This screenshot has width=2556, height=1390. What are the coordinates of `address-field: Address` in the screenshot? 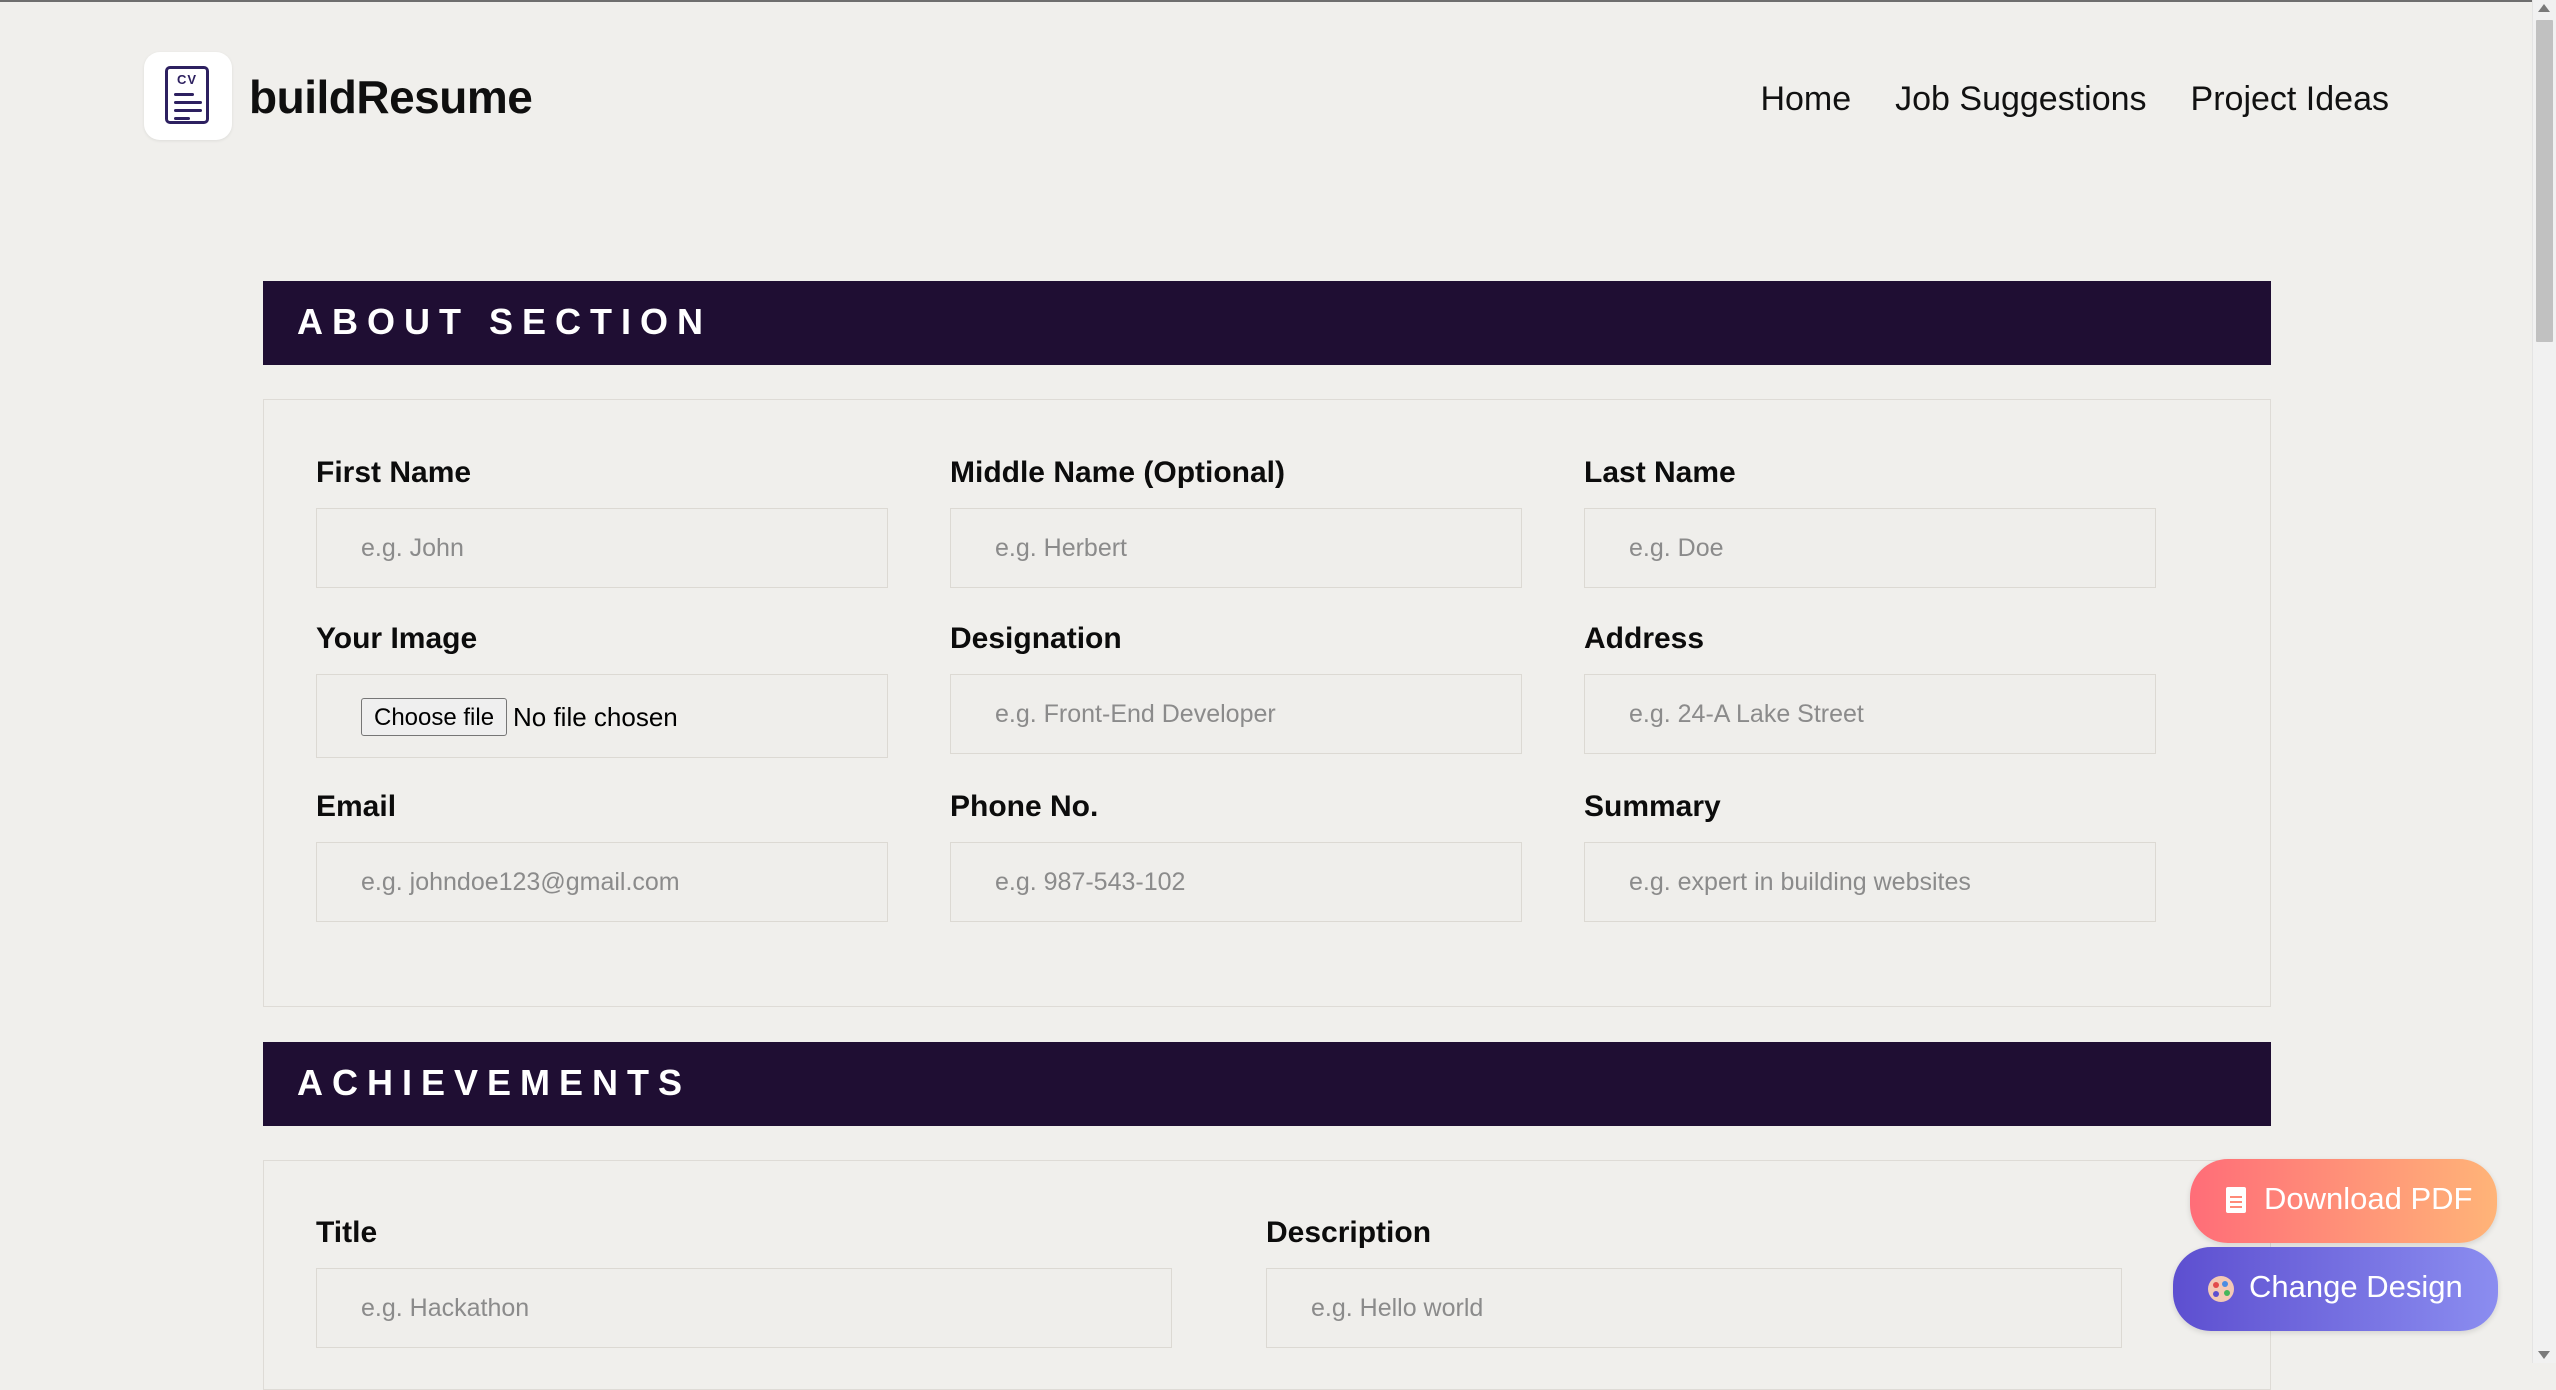 It's located at (1870, 688).